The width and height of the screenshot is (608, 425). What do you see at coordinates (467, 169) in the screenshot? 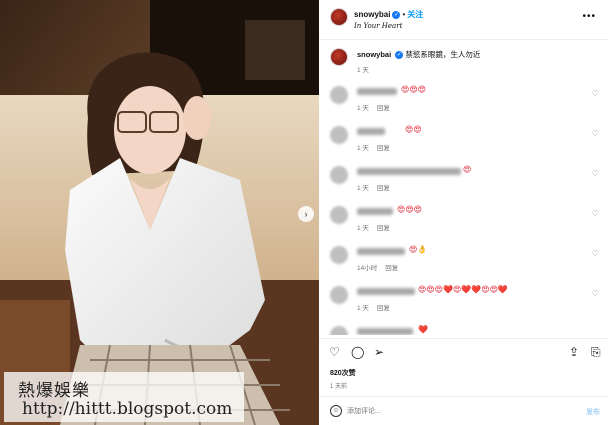
I see `comment-text: 😍` at bounding box center [467, 169].